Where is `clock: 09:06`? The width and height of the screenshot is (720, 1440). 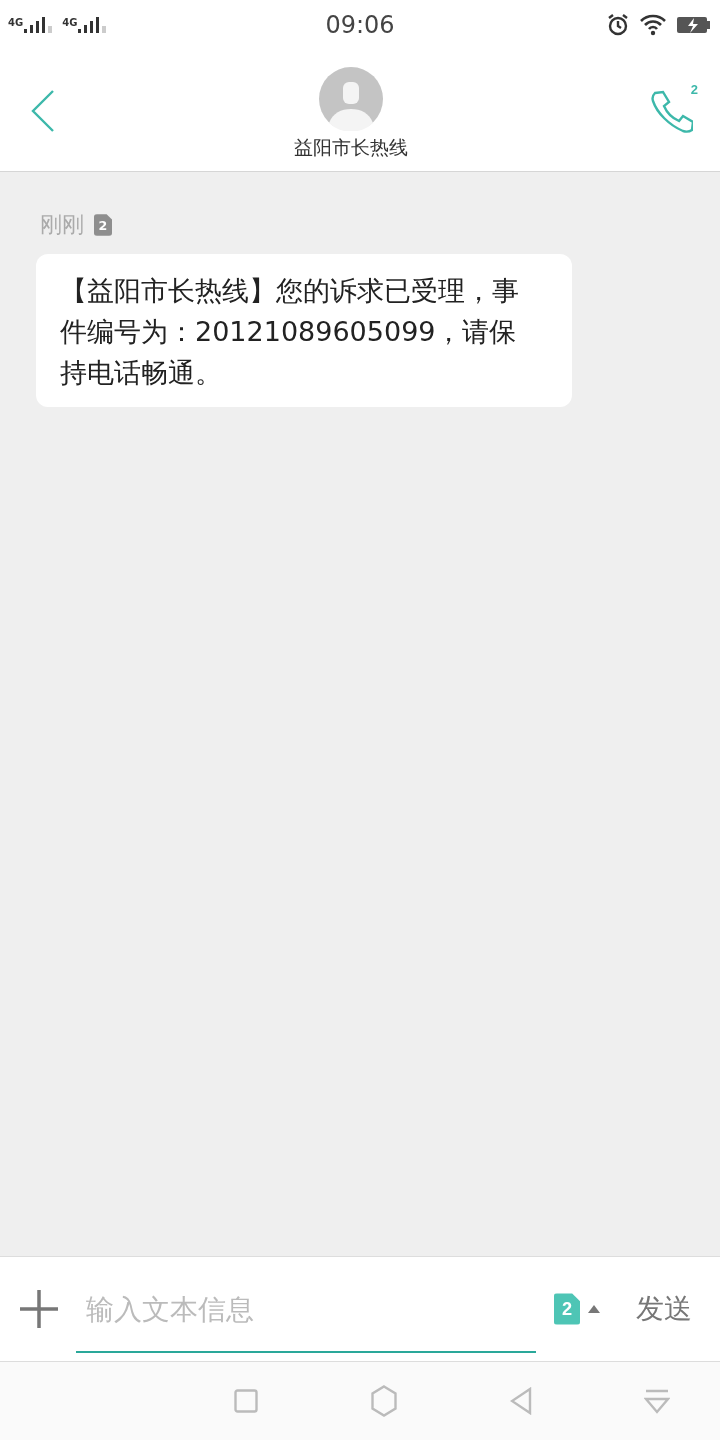 clock: 09:06 is located at coordinates (360, 25).